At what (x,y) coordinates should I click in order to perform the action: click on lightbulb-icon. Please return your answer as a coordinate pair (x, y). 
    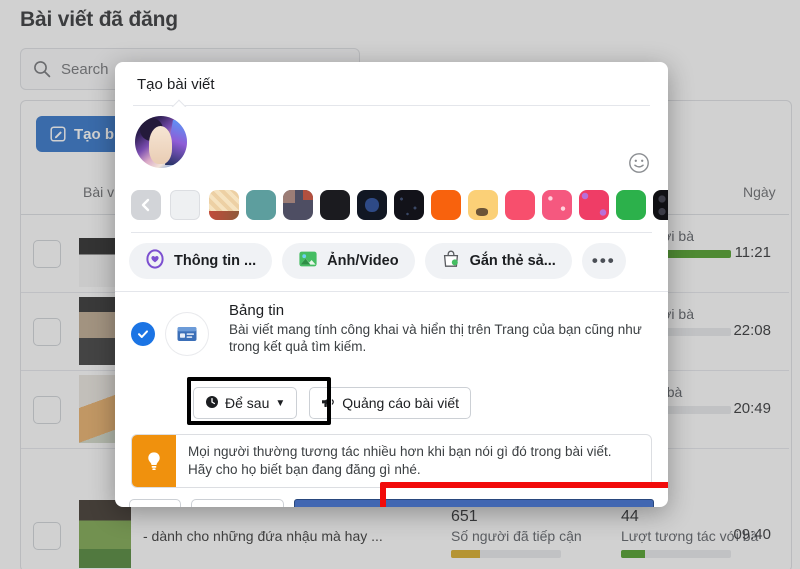
    Looking at the image, I should click on (154, 461).